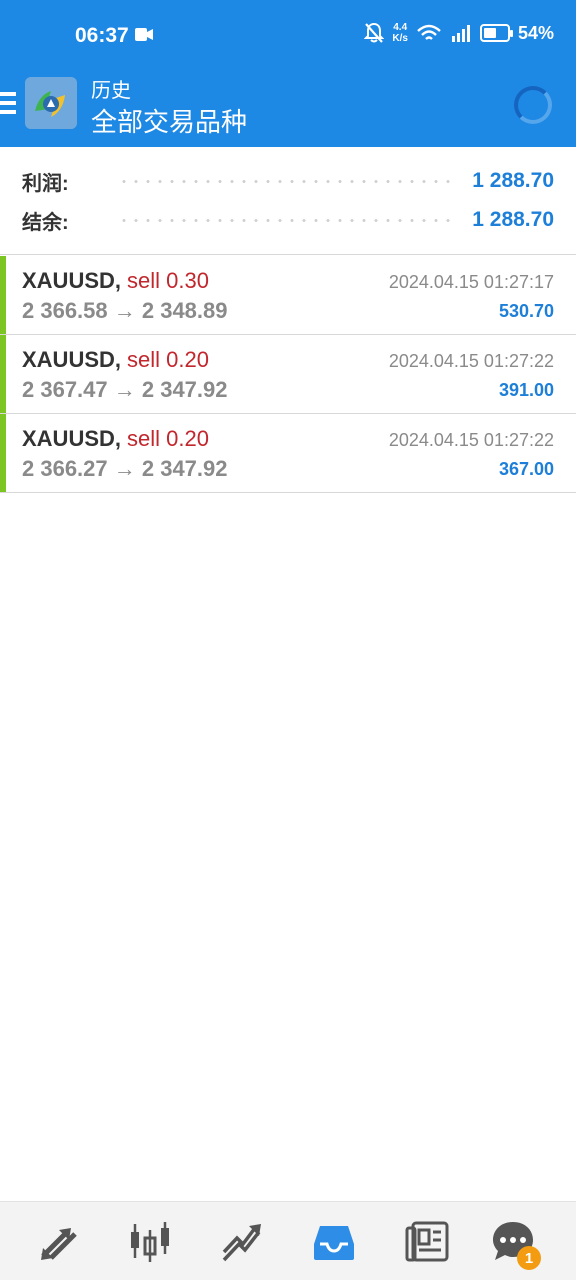 The width and height of the screenshot is (576, 1280). I want to click on trade-datetime: 2024.04.15 01:27:17, so click(471, 282).